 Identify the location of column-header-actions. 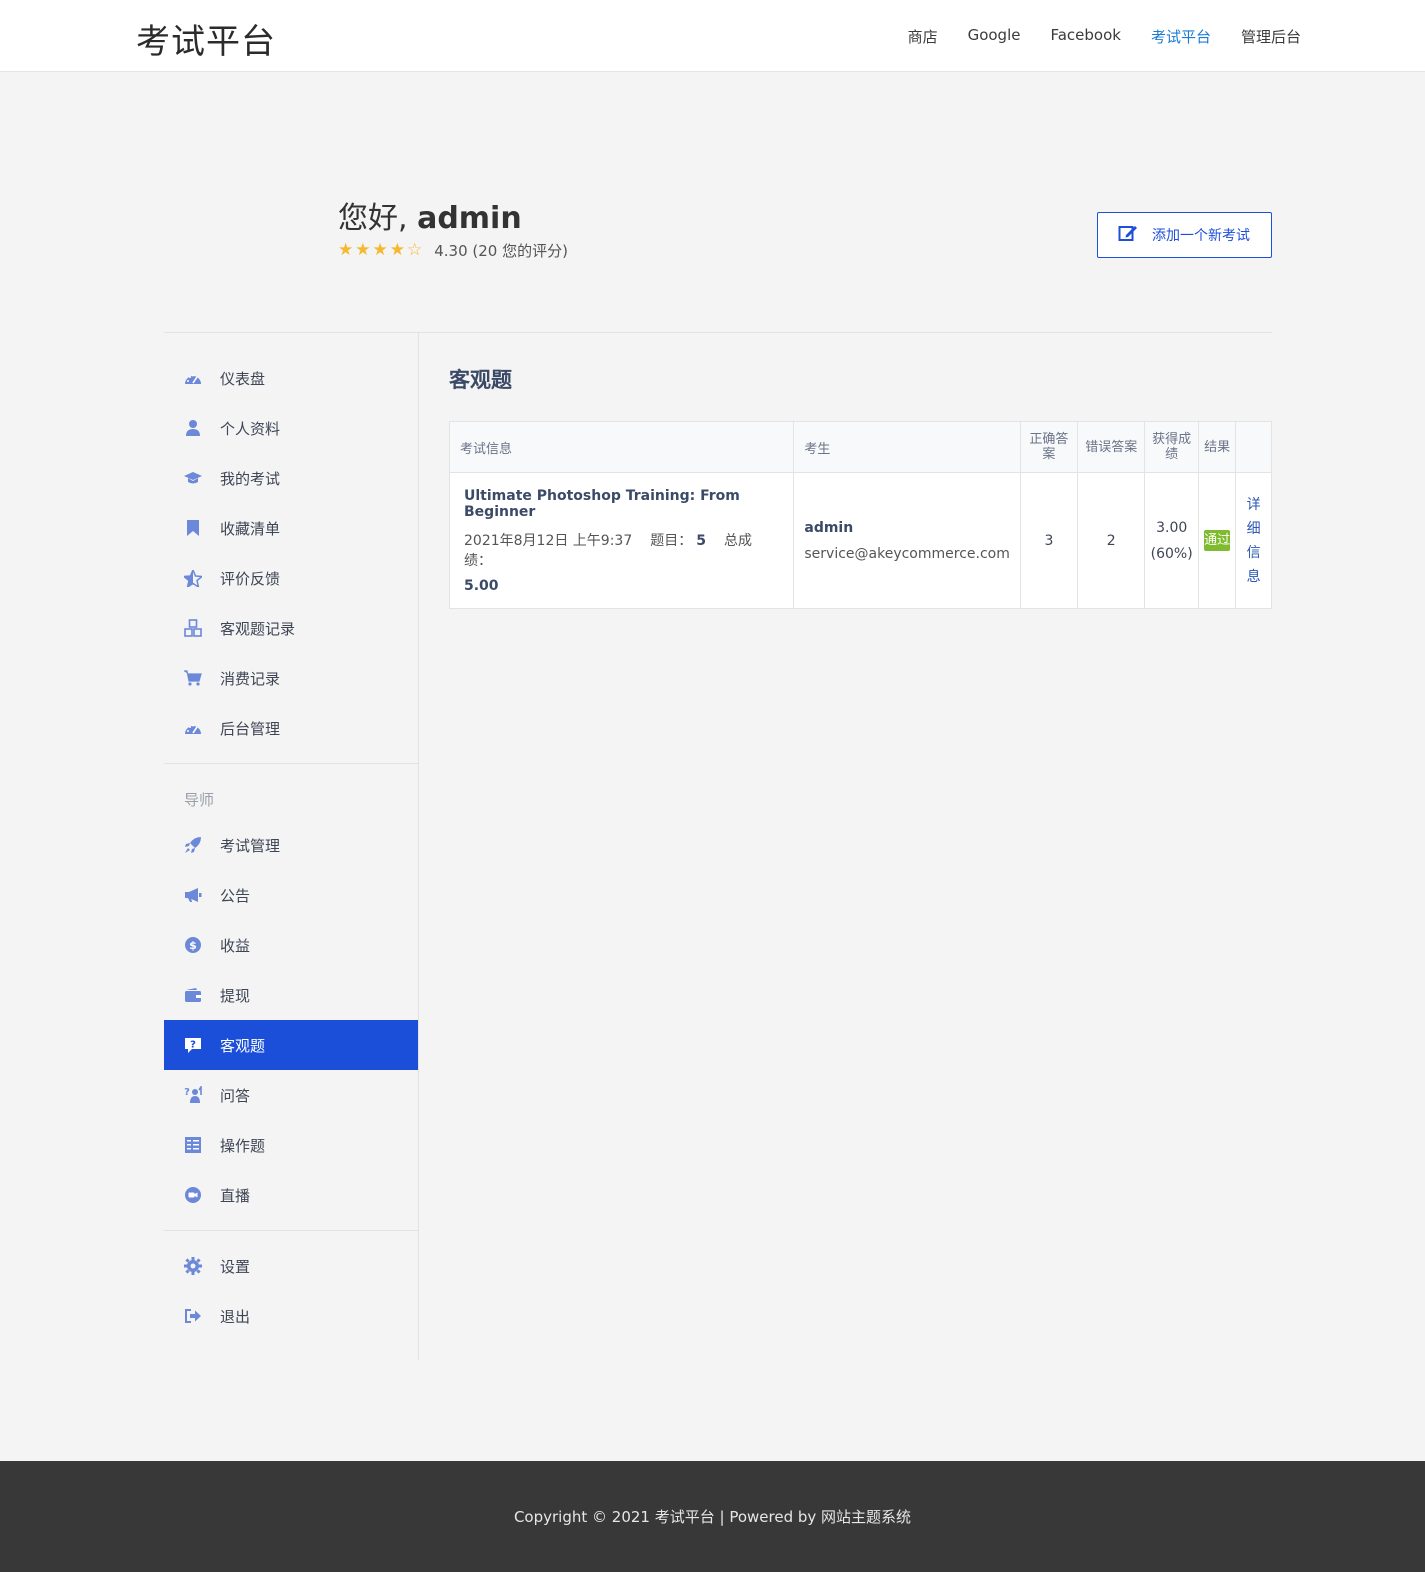
(1253, 447).